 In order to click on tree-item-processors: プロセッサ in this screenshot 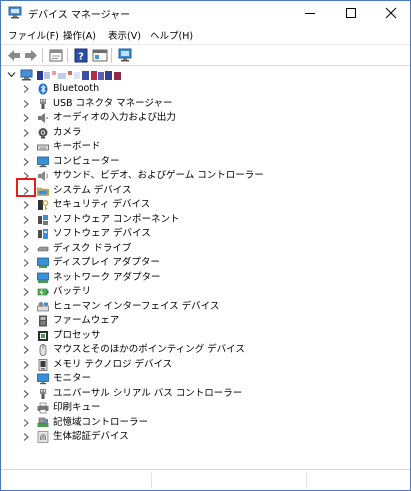, I will do `click(205, 336)`.